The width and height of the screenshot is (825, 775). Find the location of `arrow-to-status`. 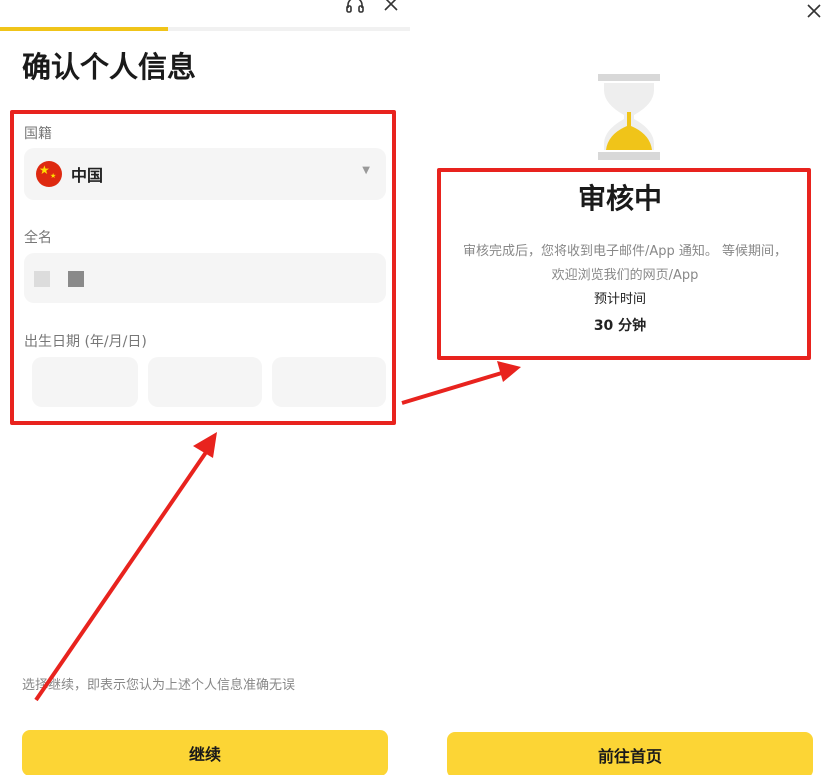

arrow-to-status is located at coordinates (461, 383).